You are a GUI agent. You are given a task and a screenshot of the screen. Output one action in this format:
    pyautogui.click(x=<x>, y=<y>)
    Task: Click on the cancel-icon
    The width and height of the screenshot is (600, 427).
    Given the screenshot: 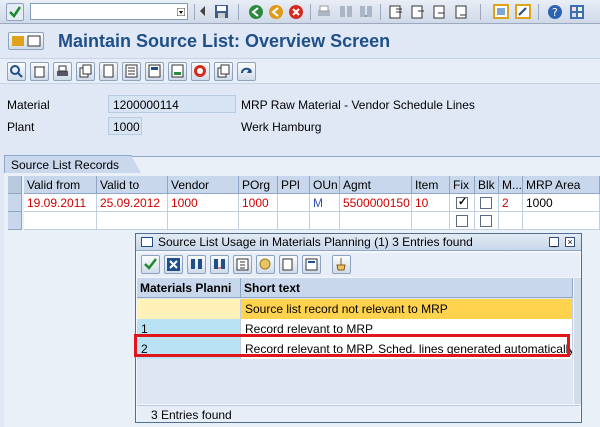 What is the action you would take?
    pyautogui.click(x=296, y=12)
    